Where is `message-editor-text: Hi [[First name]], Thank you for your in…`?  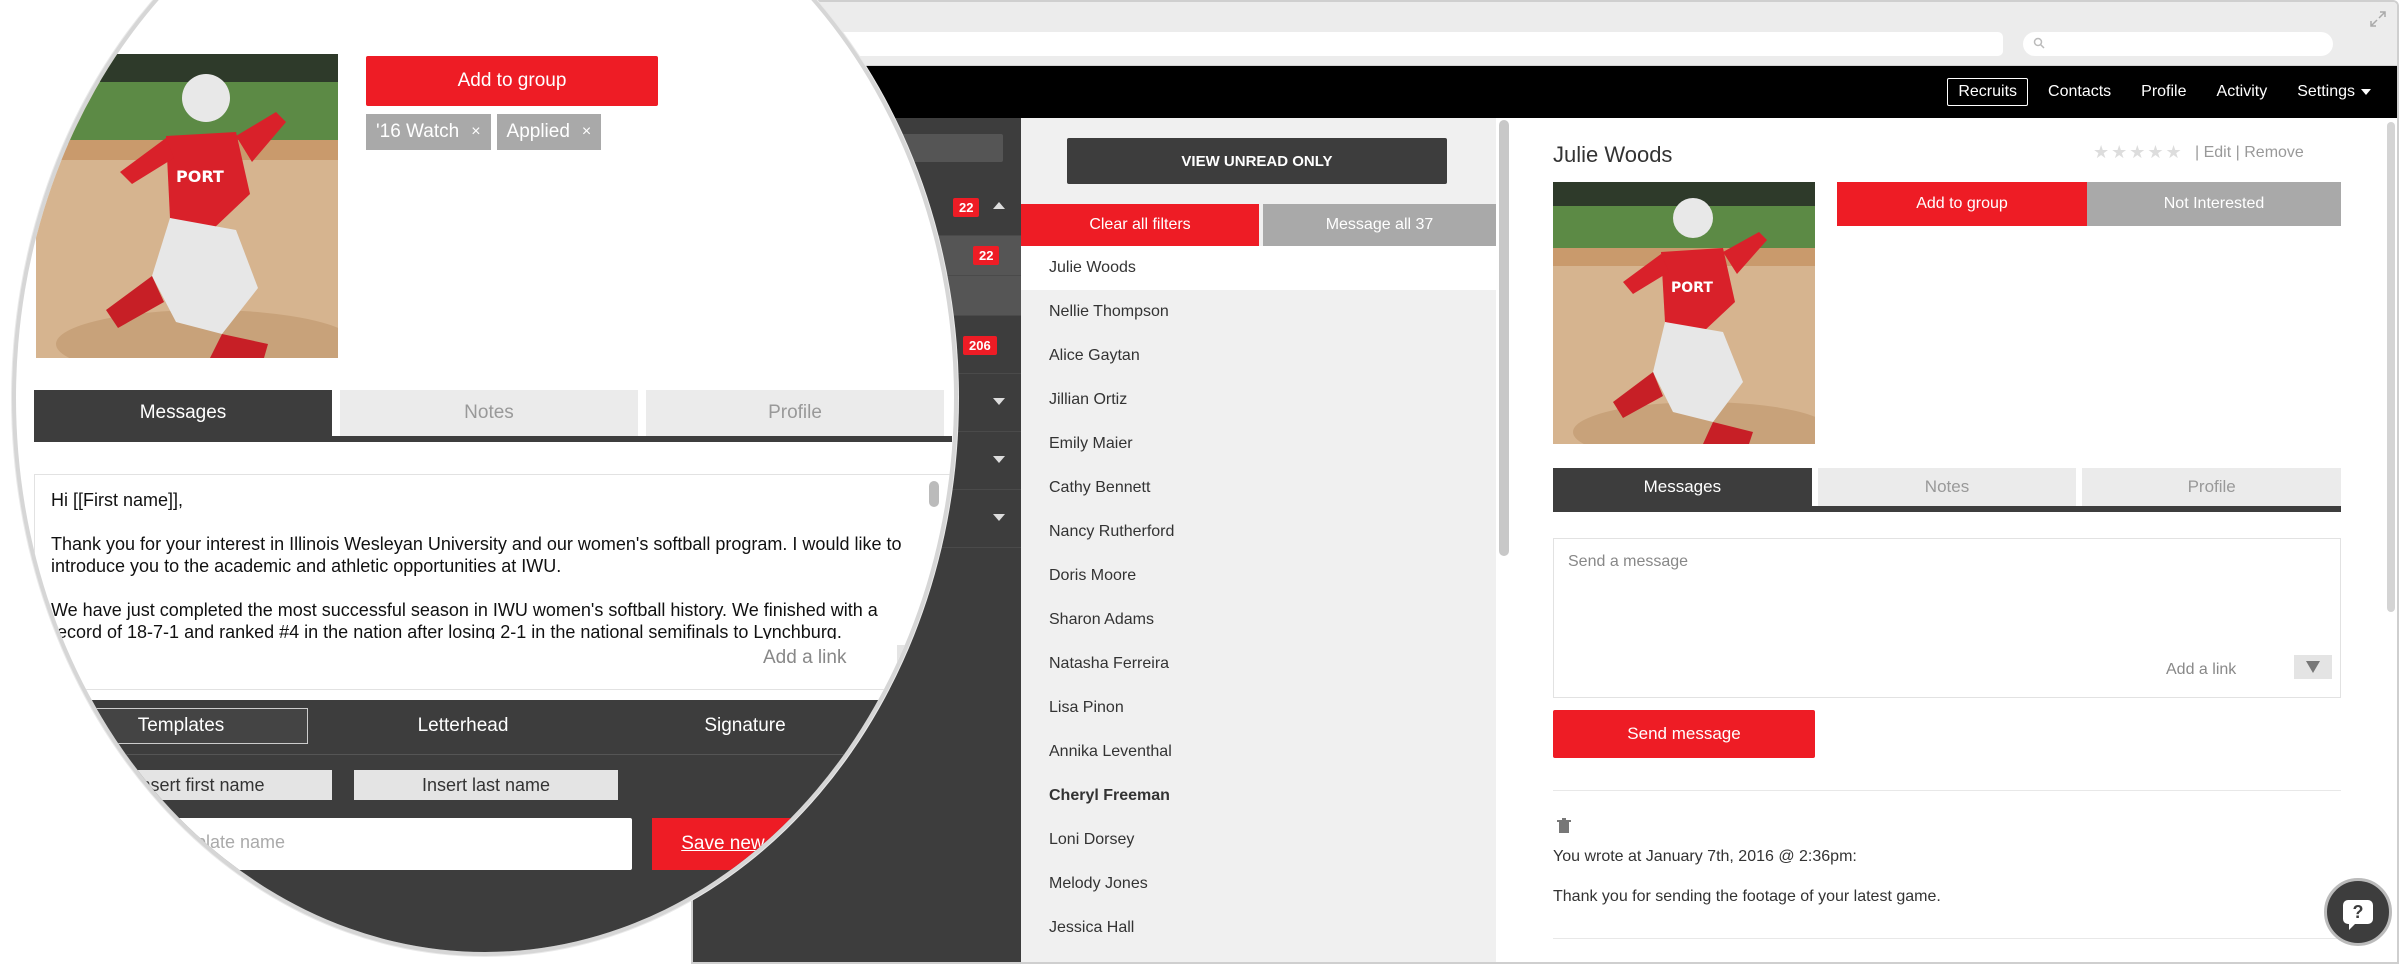 message-editor-text: Hi [[First name]], Thank you for your in… is located at coordinates (486, 564).